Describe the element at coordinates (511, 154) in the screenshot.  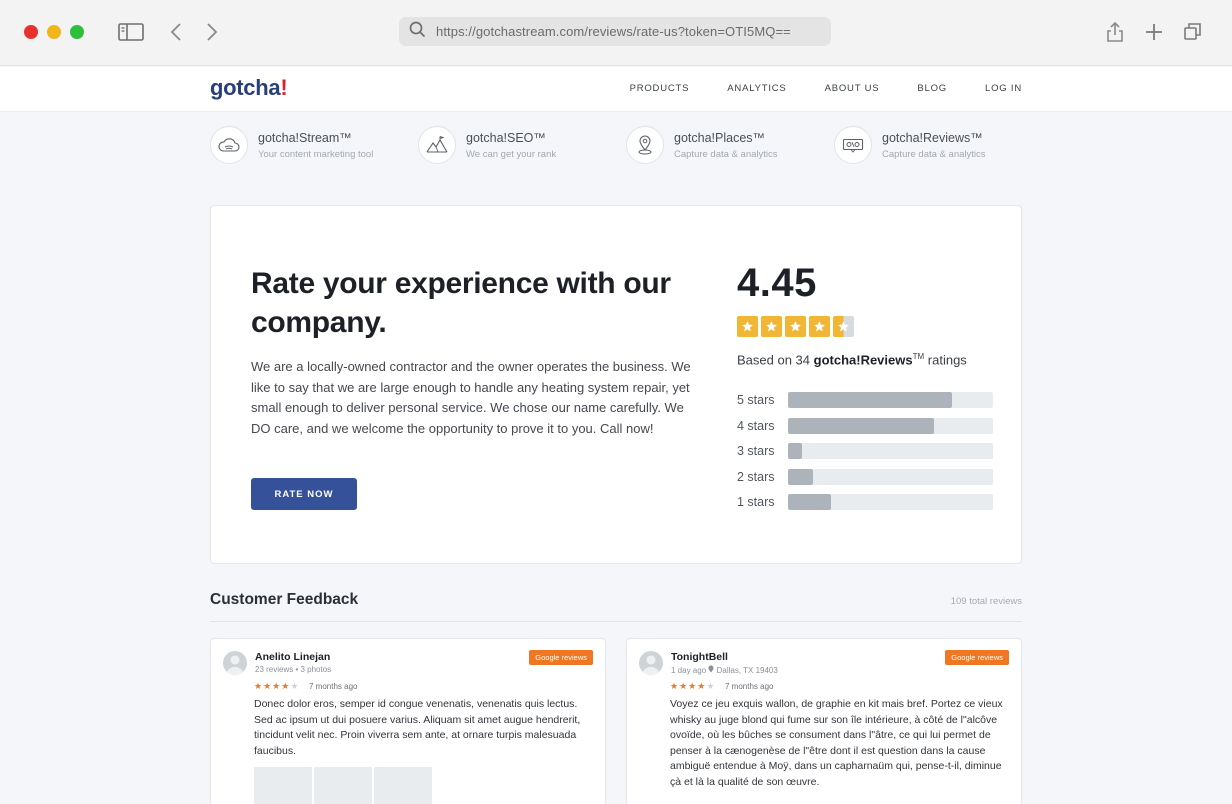
I see `product-subtitle: We can get your rank` at that location.